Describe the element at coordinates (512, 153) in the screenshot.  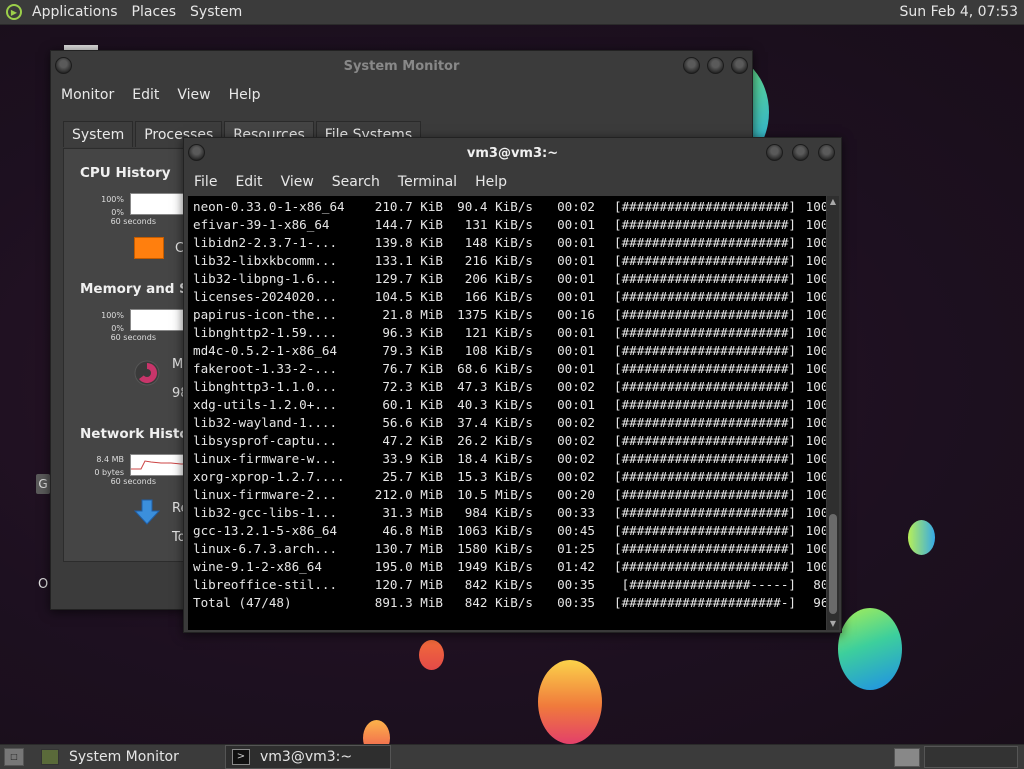
I see `terminal-titlebar: vm3@vm3:~` at that location.